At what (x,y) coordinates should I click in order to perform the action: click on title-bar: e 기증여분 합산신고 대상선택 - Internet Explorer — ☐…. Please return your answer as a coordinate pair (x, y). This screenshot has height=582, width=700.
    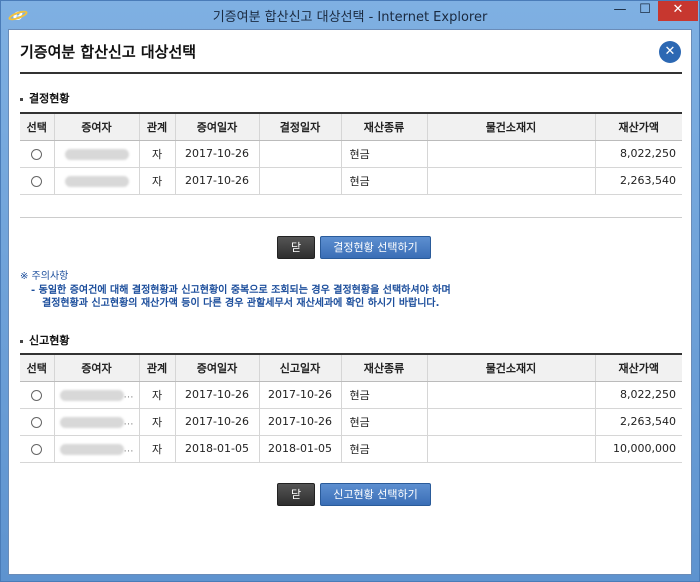
    Looking at the image, I should click on (350, 15).